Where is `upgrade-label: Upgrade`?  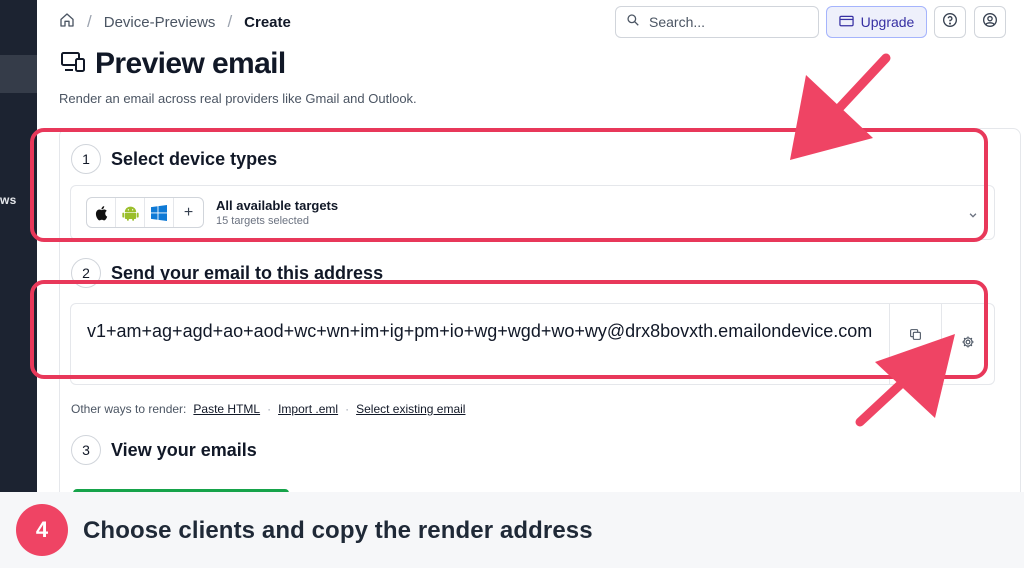
upgrade-label: Upgrade is located at coordinates (887, 22).